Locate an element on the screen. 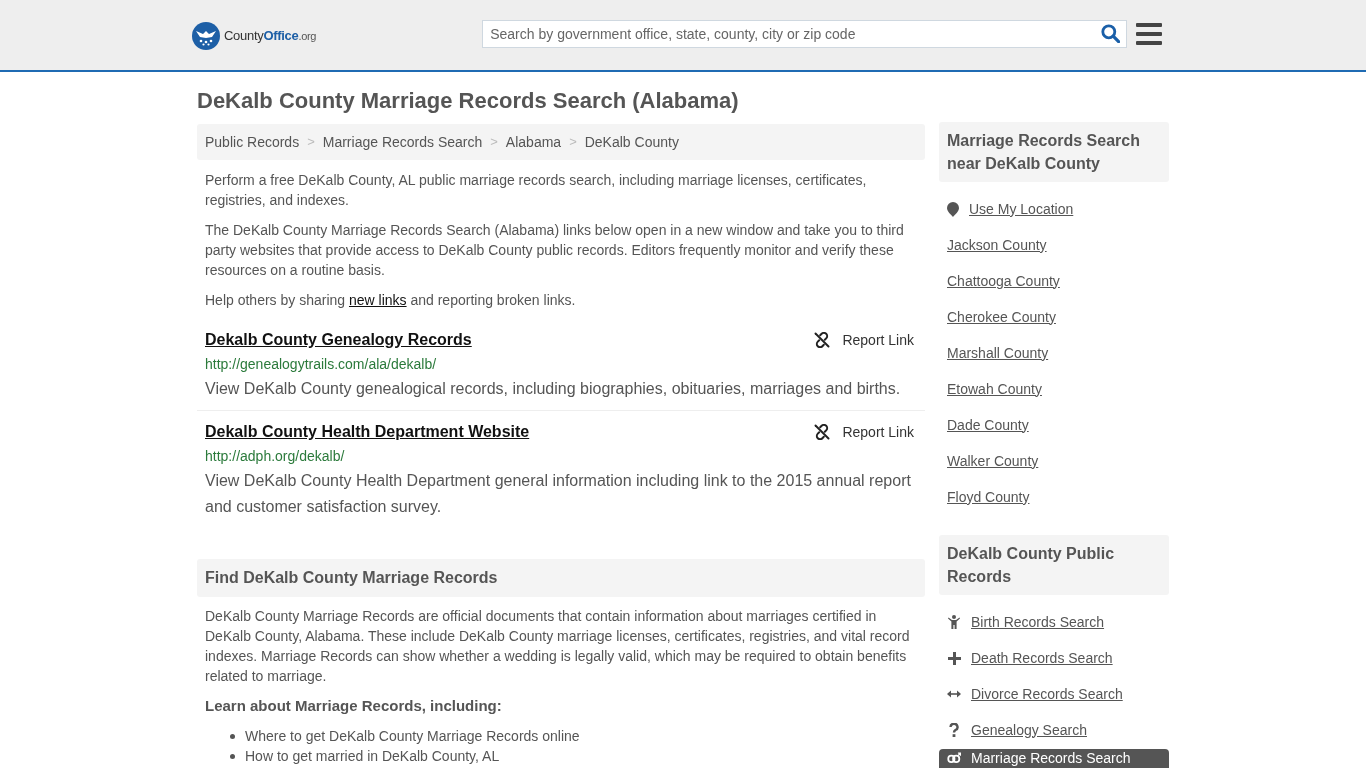  sidebar-nav-item: Death Records Search is located at coordinates (1054, 658).